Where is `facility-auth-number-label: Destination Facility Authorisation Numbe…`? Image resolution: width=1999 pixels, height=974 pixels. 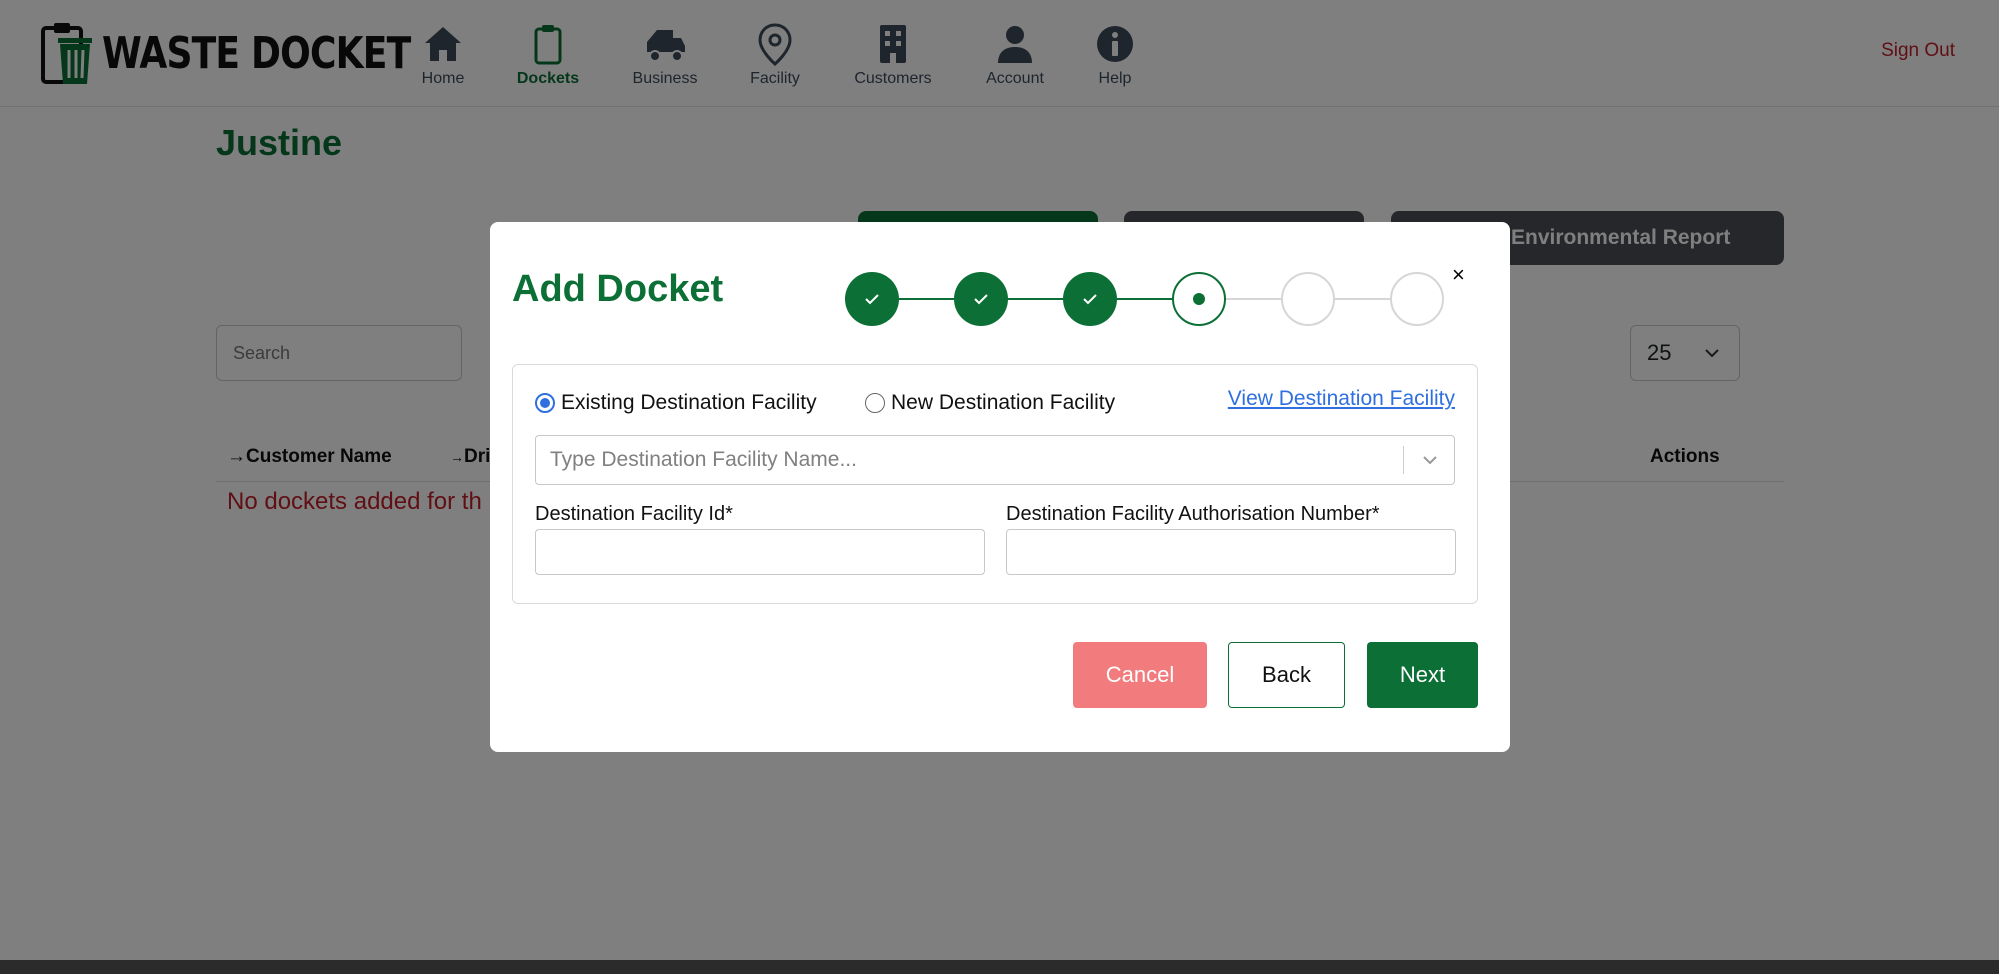 facility-auth-number-label: Destination Facility Authorisation Numbe… is located at coordinates (1193, 514).